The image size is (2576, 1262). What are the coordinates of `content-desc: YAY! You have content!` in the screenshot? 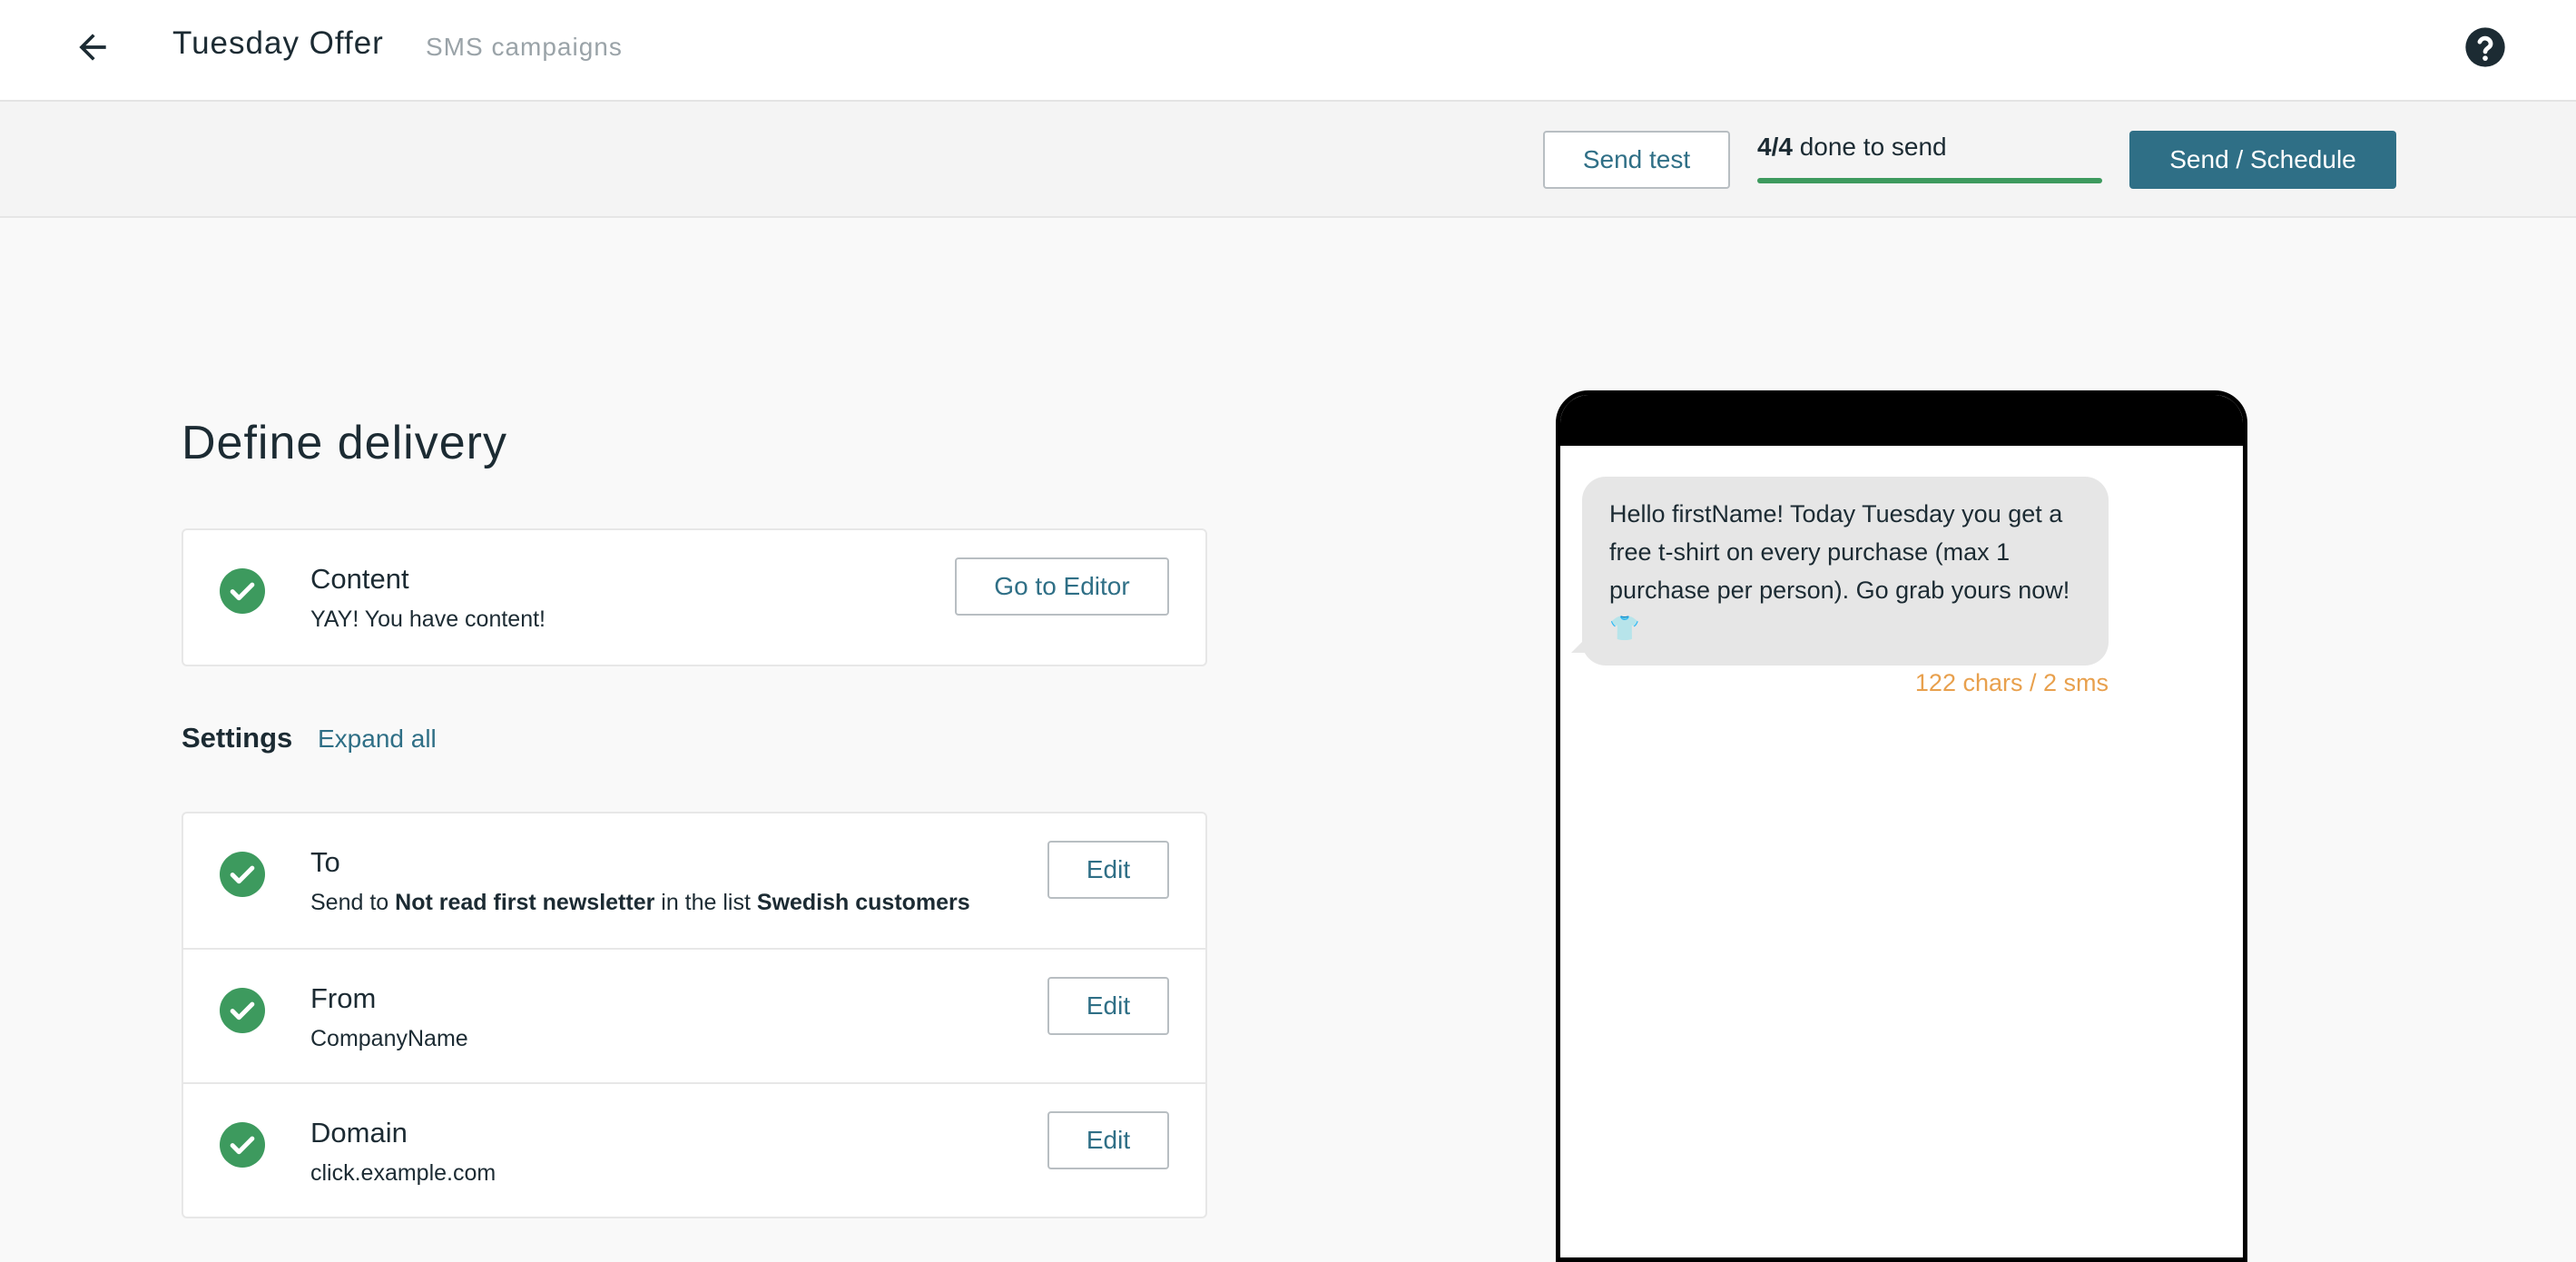 It's located at (428, 619).